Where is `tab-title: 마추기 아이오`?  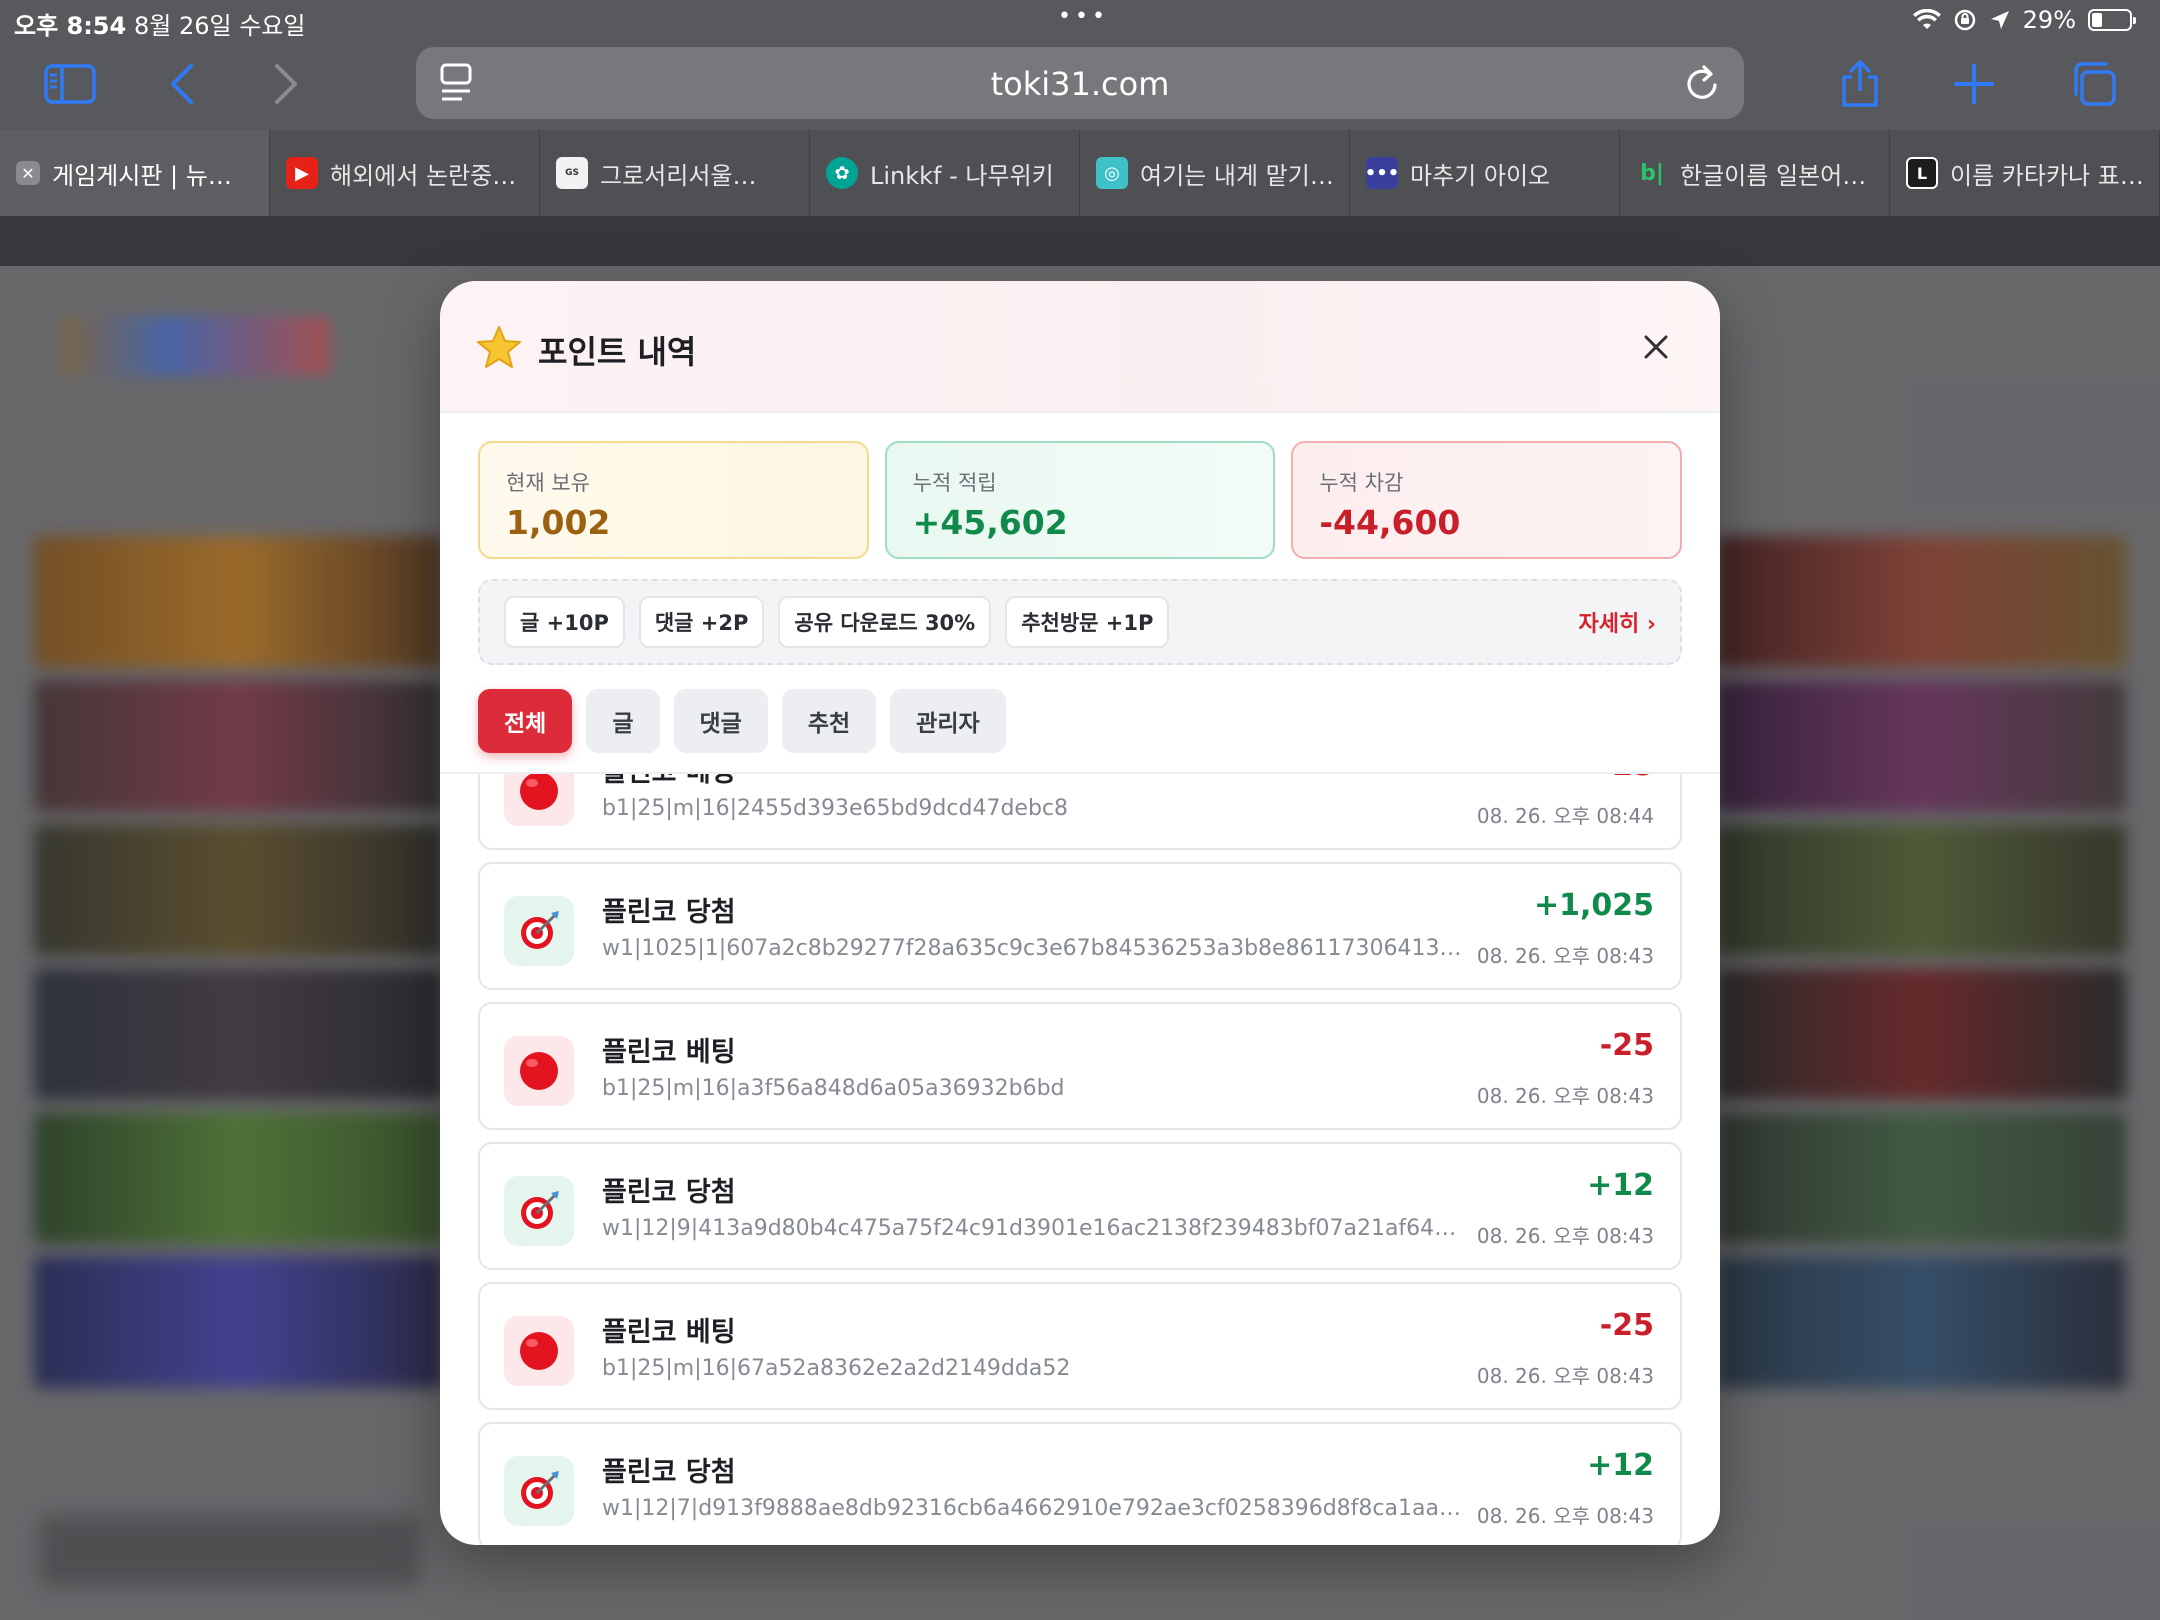 tab-title: 마추기 아이오 is located at coordinates (1480, 175).